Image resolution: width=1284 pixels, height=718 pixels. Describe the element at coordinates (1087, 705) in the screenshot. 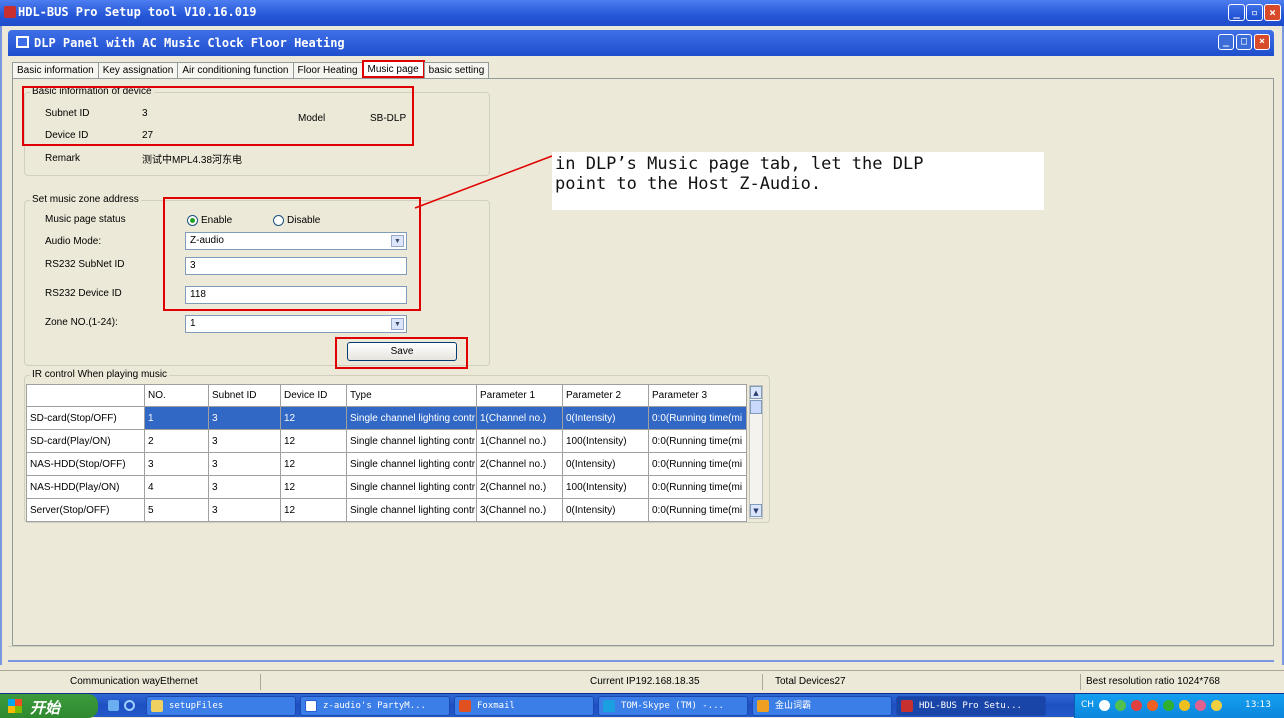

I see `input-language: CH` at that location.